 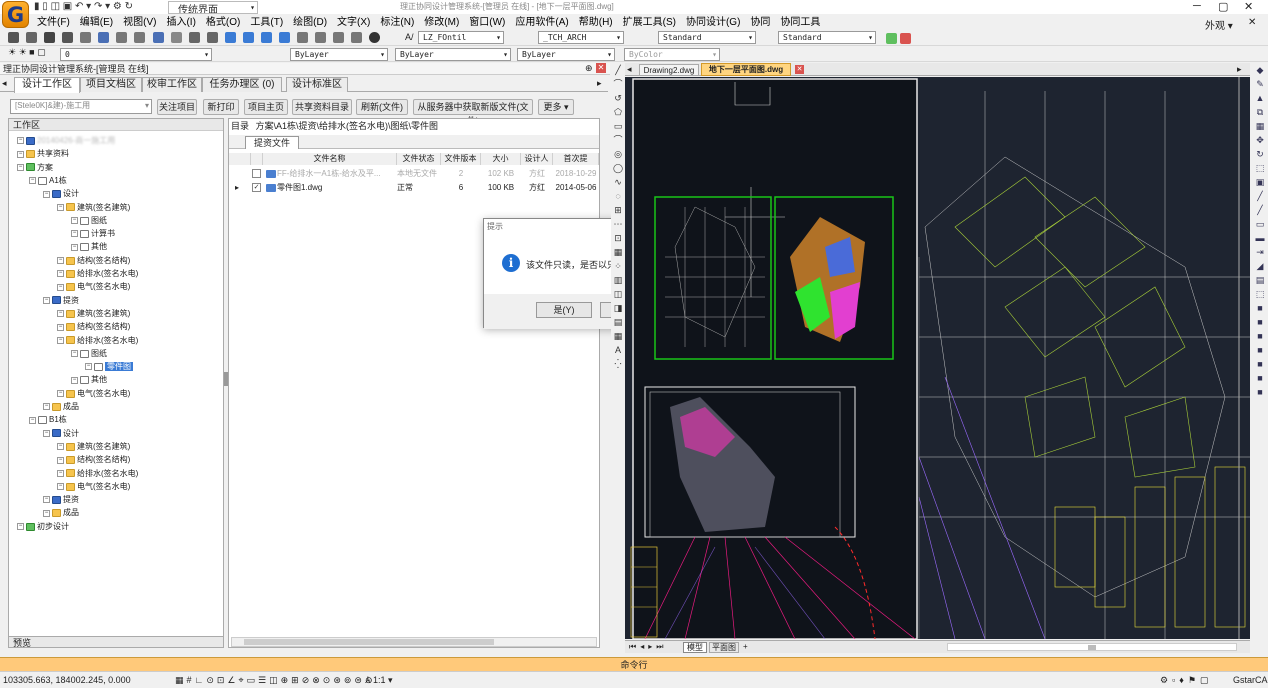 I want to click on row-checkbox, so click(x=256, y=173).